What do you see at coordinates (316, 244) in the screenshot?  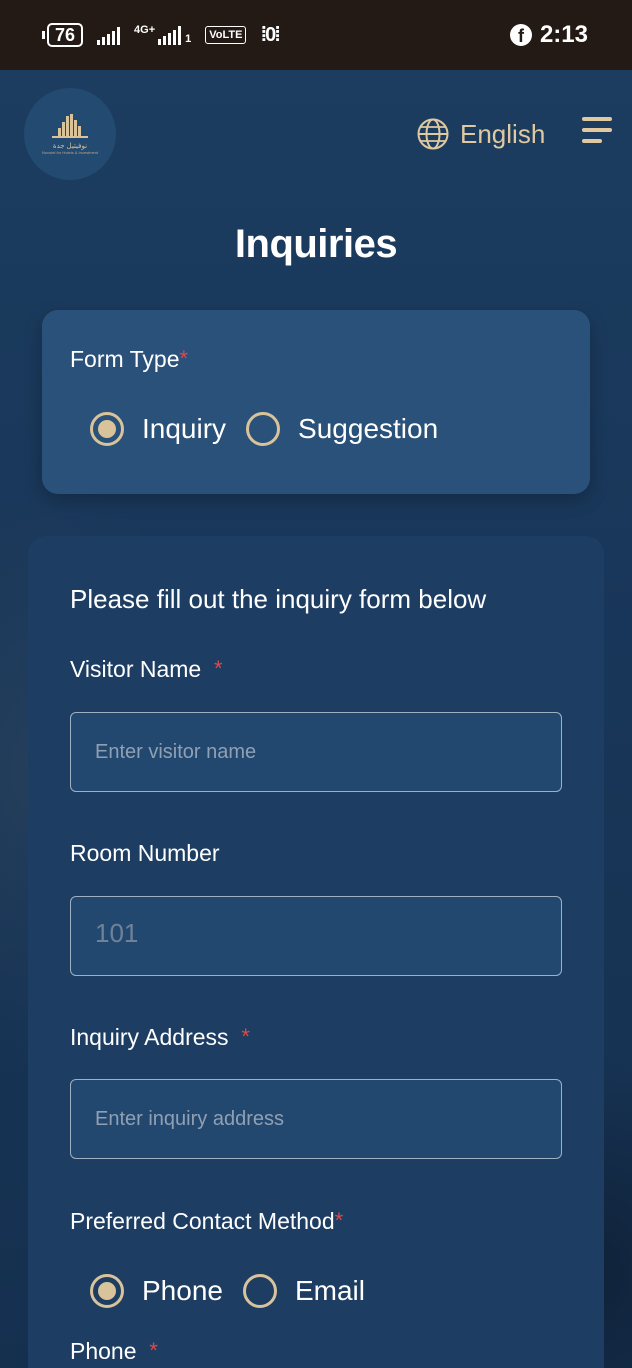 I see `page-title: Inquiries` at bounding box center [316, 244].